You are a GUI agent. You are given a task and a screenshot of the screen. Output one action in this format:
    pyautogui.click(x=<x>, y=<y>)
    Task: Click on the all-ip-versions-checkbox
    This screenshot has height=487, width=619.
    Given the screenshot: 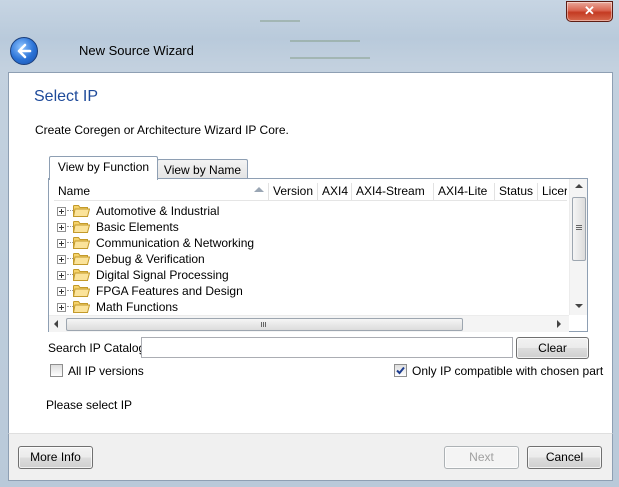 What is the action you would take?
    pyautogui.click(x=56, y=370)
    